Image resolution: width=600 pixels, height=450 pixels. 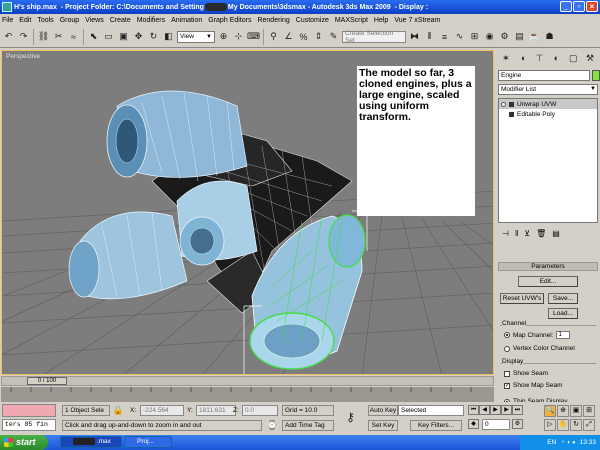 I want to click on map-channel-option: Map Channel: 1, so click(x=537, y=335).